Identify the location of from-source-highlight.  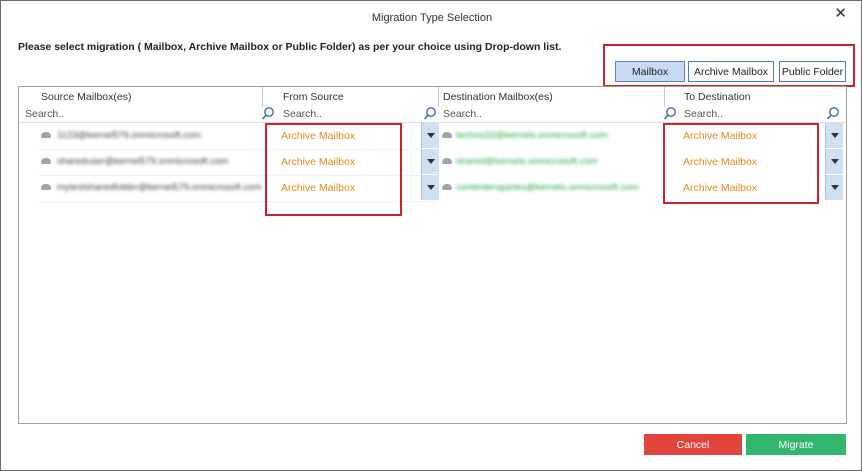
(333, 169).